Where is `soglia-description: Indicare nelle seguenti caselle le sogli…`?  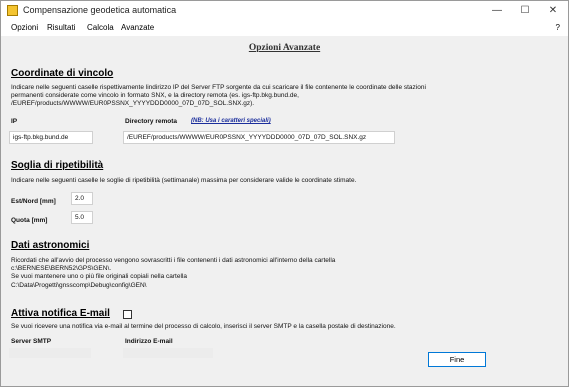
soglia-description: Indicare nelle seguenti caselle le sogli… is located at coordinates (184, 180).